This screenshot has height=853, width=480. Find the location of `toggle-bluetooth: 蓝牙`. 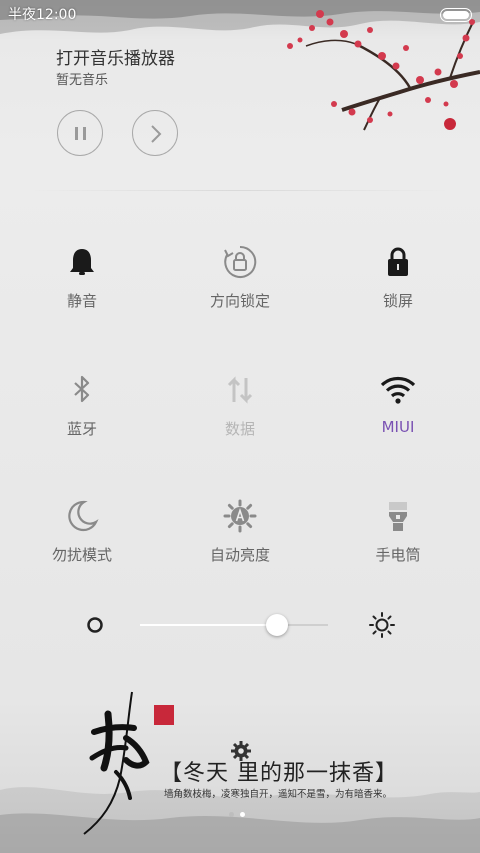

toggle-bluetooth: 蓝牙 is located at coordinates (82, 432).